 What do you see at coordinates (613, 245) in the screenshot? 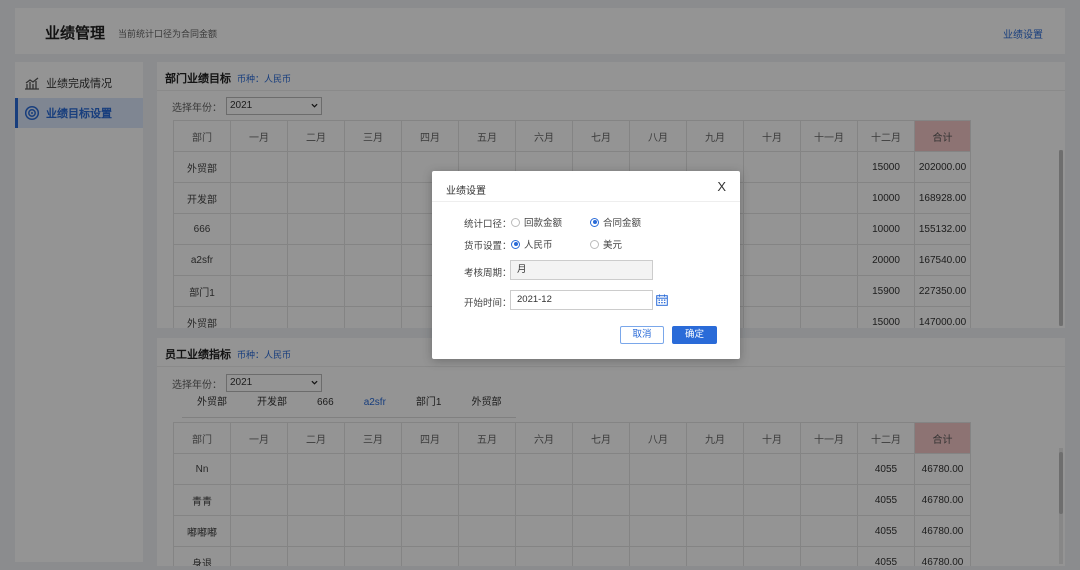
I see `radio-label: 美元` at bounding box center [613, 245].